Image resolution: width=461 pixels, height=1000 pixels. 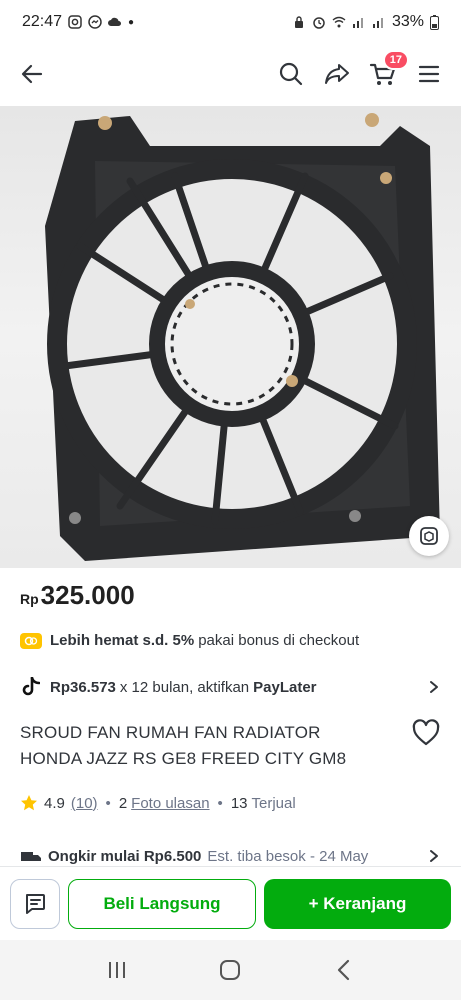 I want to click on recent-apps-icon, so click(x=116, y=970).